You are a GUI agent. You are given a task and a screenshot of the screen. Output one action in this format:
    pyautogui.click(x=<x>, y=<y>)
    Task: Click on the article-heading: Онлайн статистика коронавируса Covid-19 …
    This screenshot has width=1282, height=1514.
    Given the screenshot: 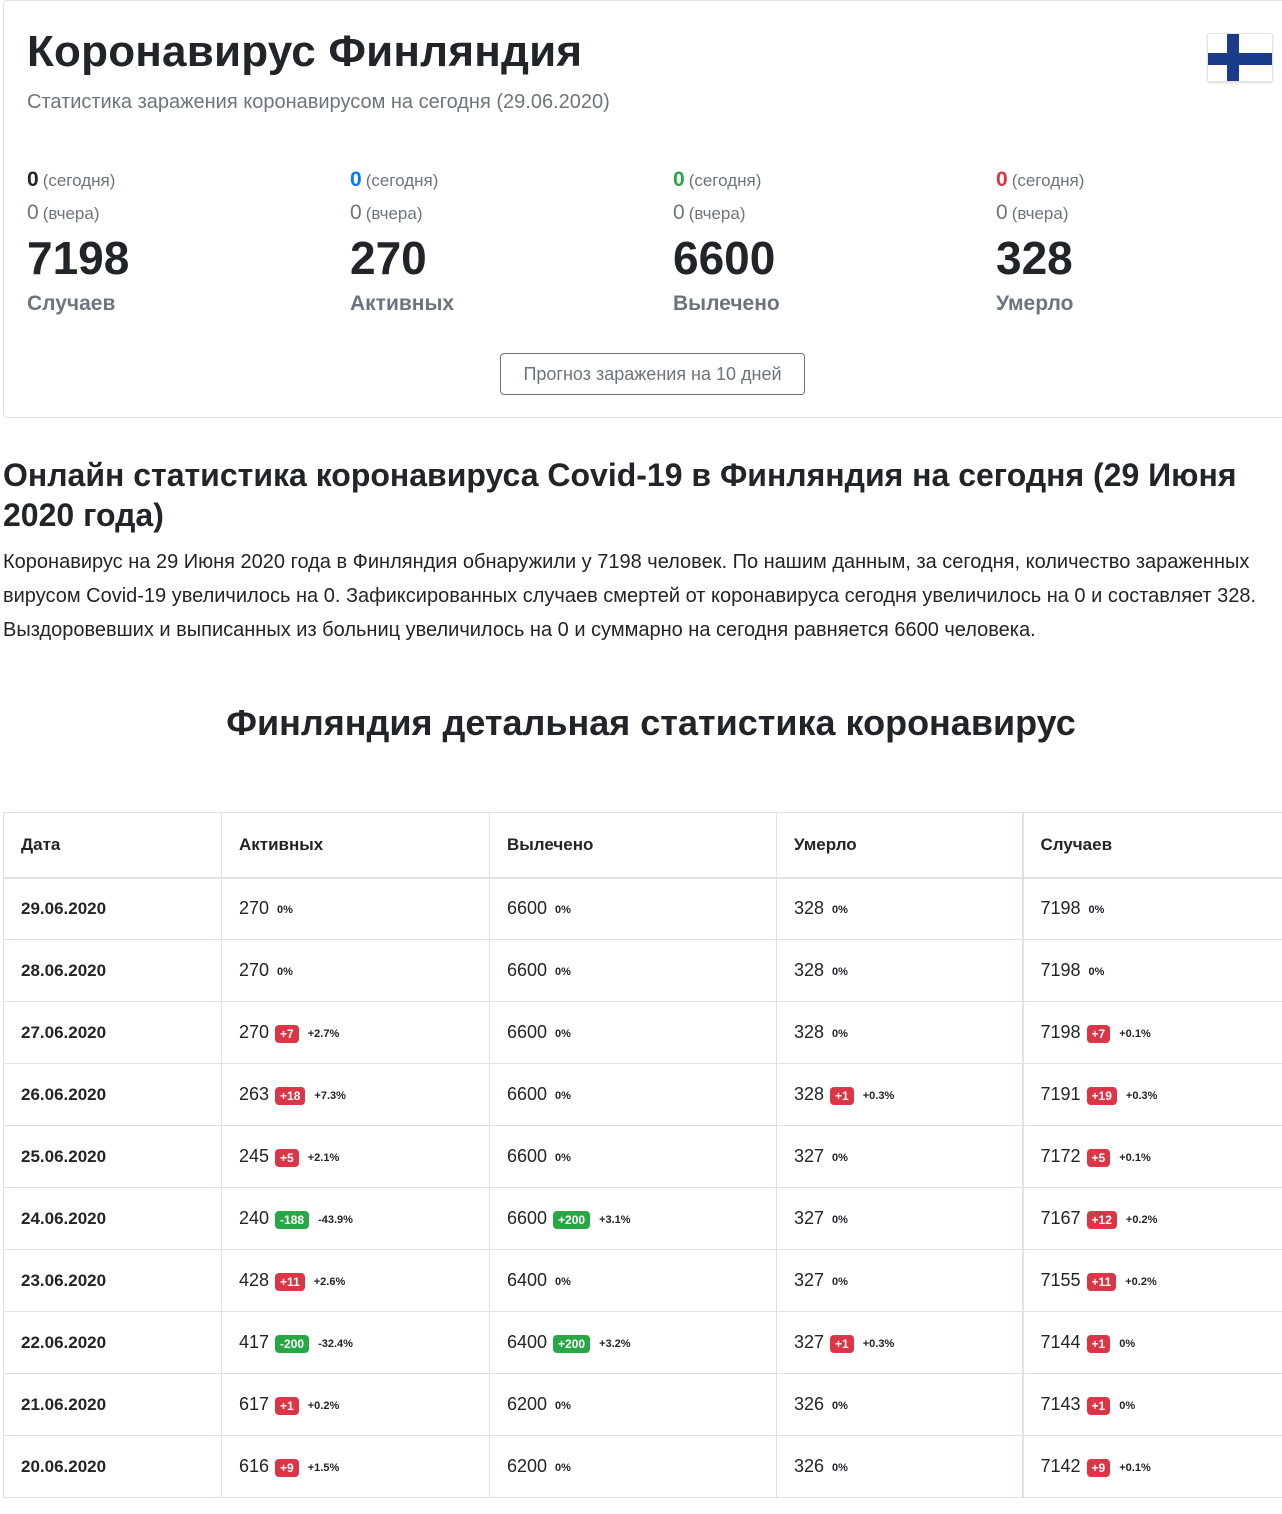 What is the action you would take?
    pyautogui.click(x=620, y=495)
    